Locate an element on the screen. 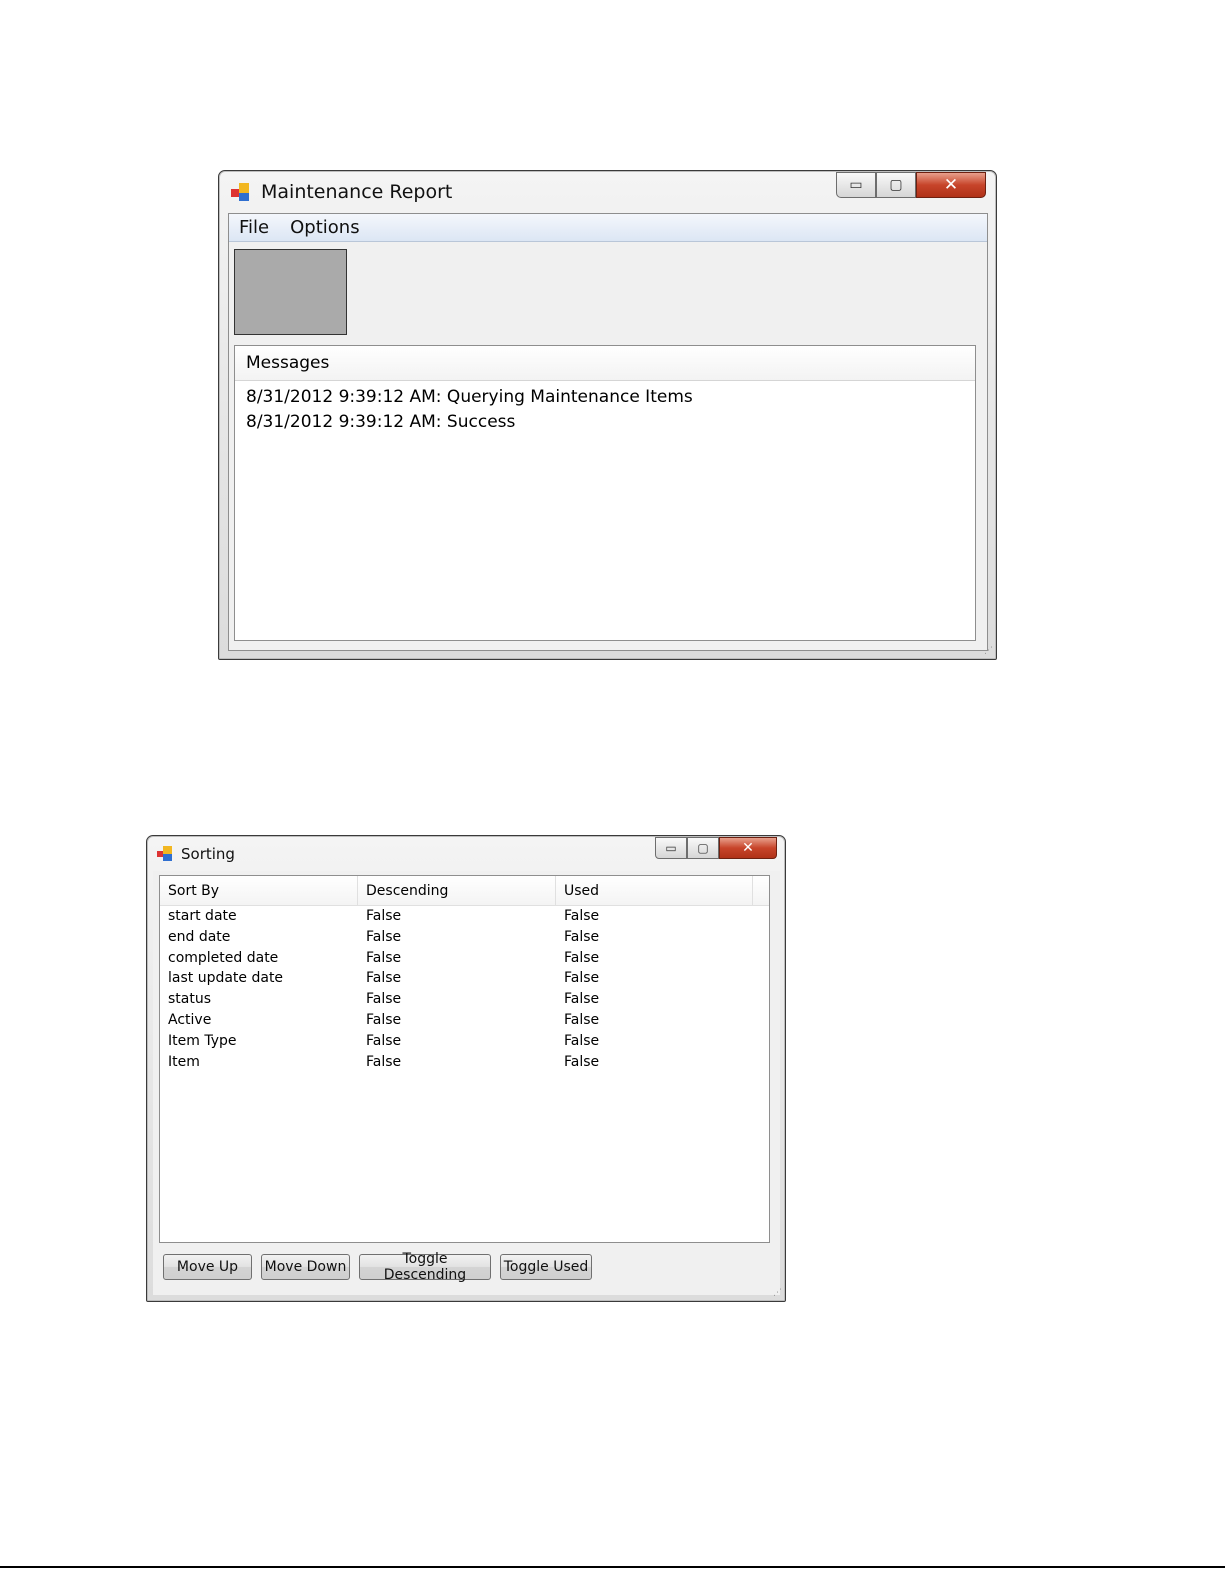 The width and height of the screenshot is (1225, 1585). cell-sort-by: Active is located at coordinates (190, 1019).